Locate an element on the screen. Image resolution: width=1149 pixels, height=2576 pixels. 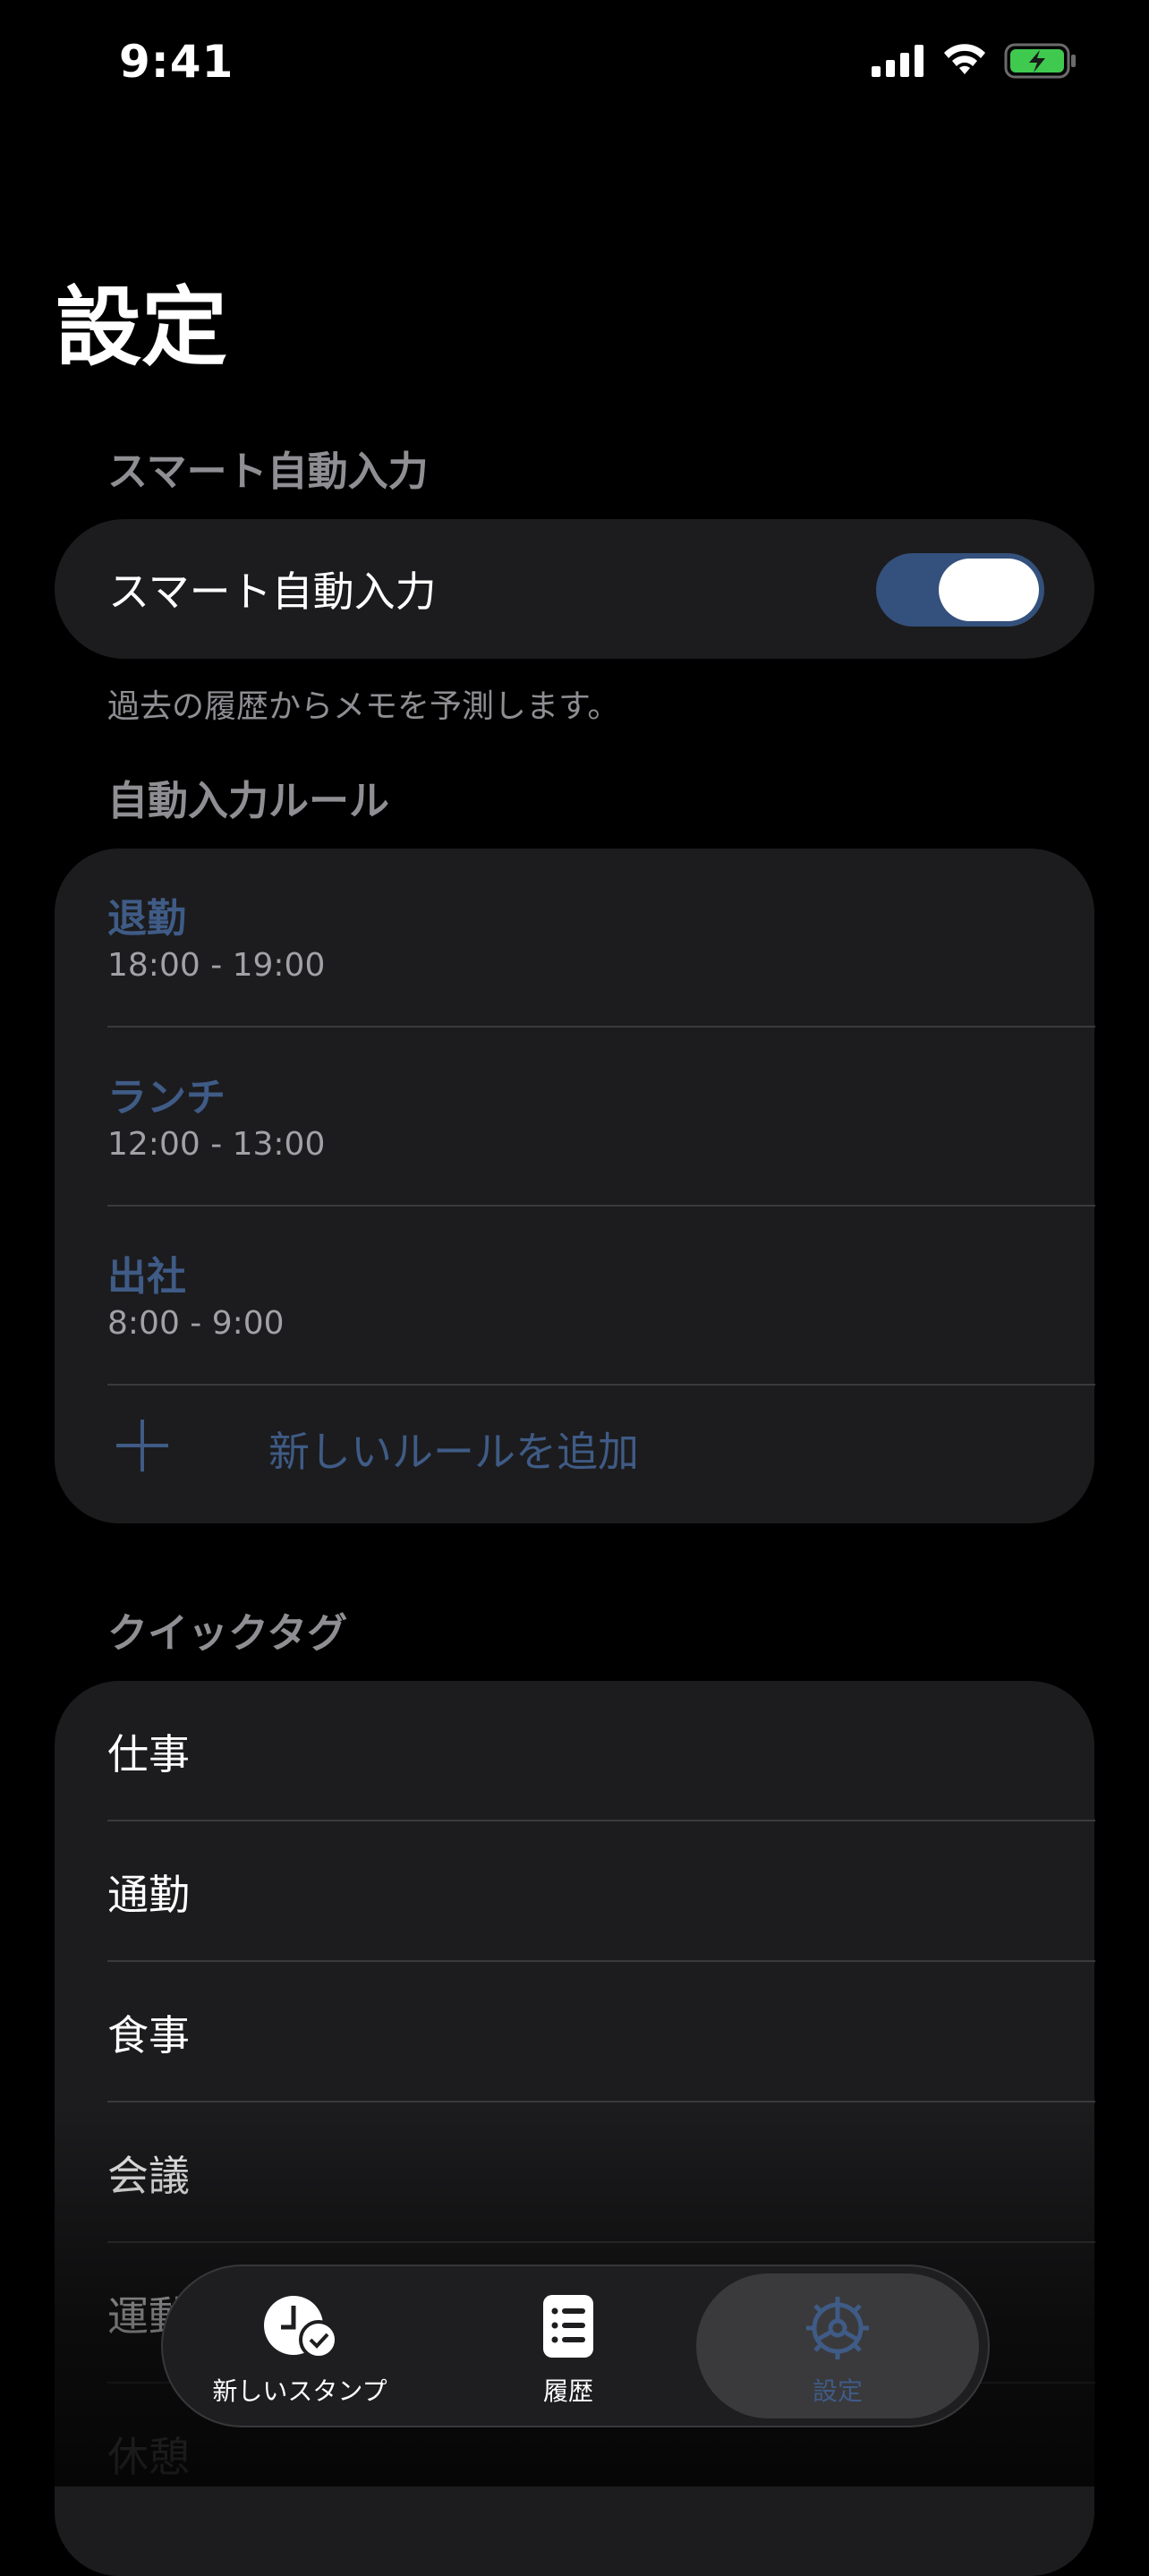
toggle-knob is located at coordinates (989, 590).